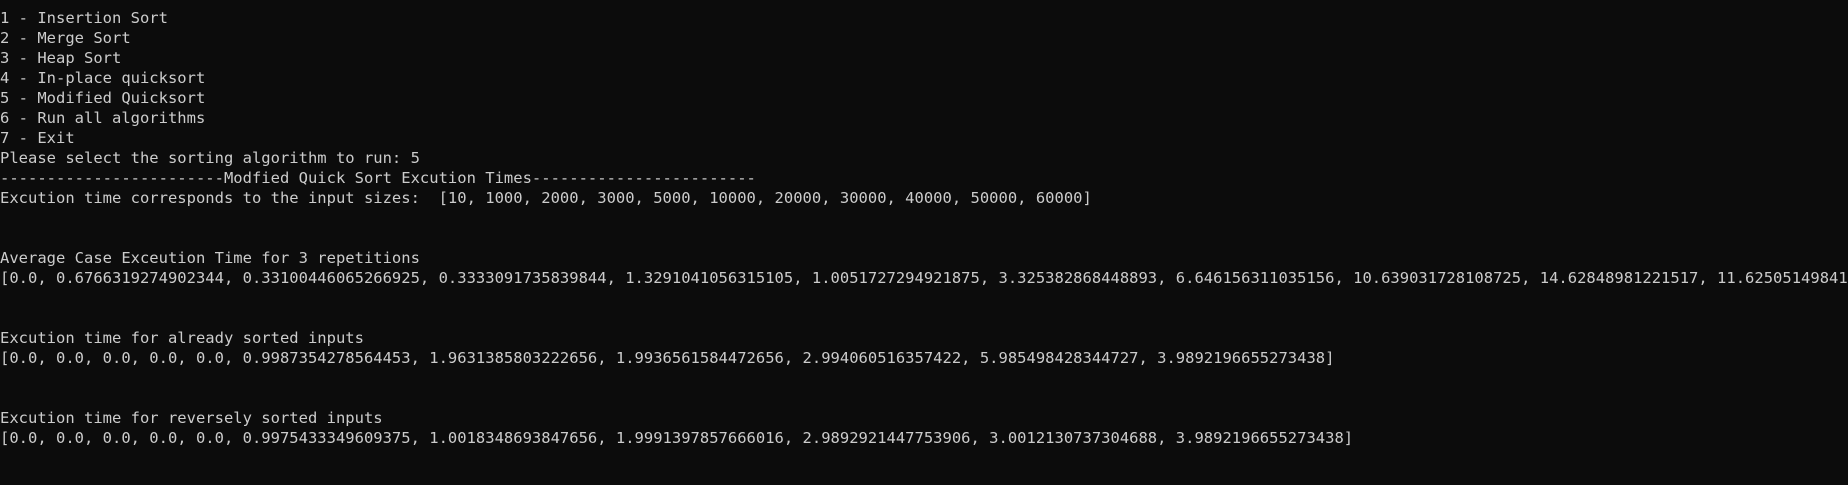 The image size is (1848, 485). I want to click on menu-item-inplace-quicksort: 4 - In-place quicksort, so click(103, 78).